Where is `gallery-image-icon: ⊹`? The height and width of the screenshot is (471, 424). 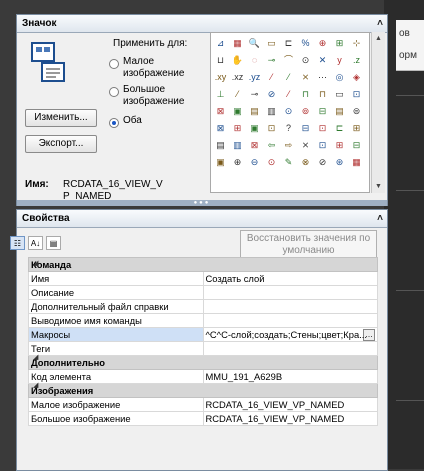 gallery-image-icon: ⊹ is located at coordinates (356, 43).